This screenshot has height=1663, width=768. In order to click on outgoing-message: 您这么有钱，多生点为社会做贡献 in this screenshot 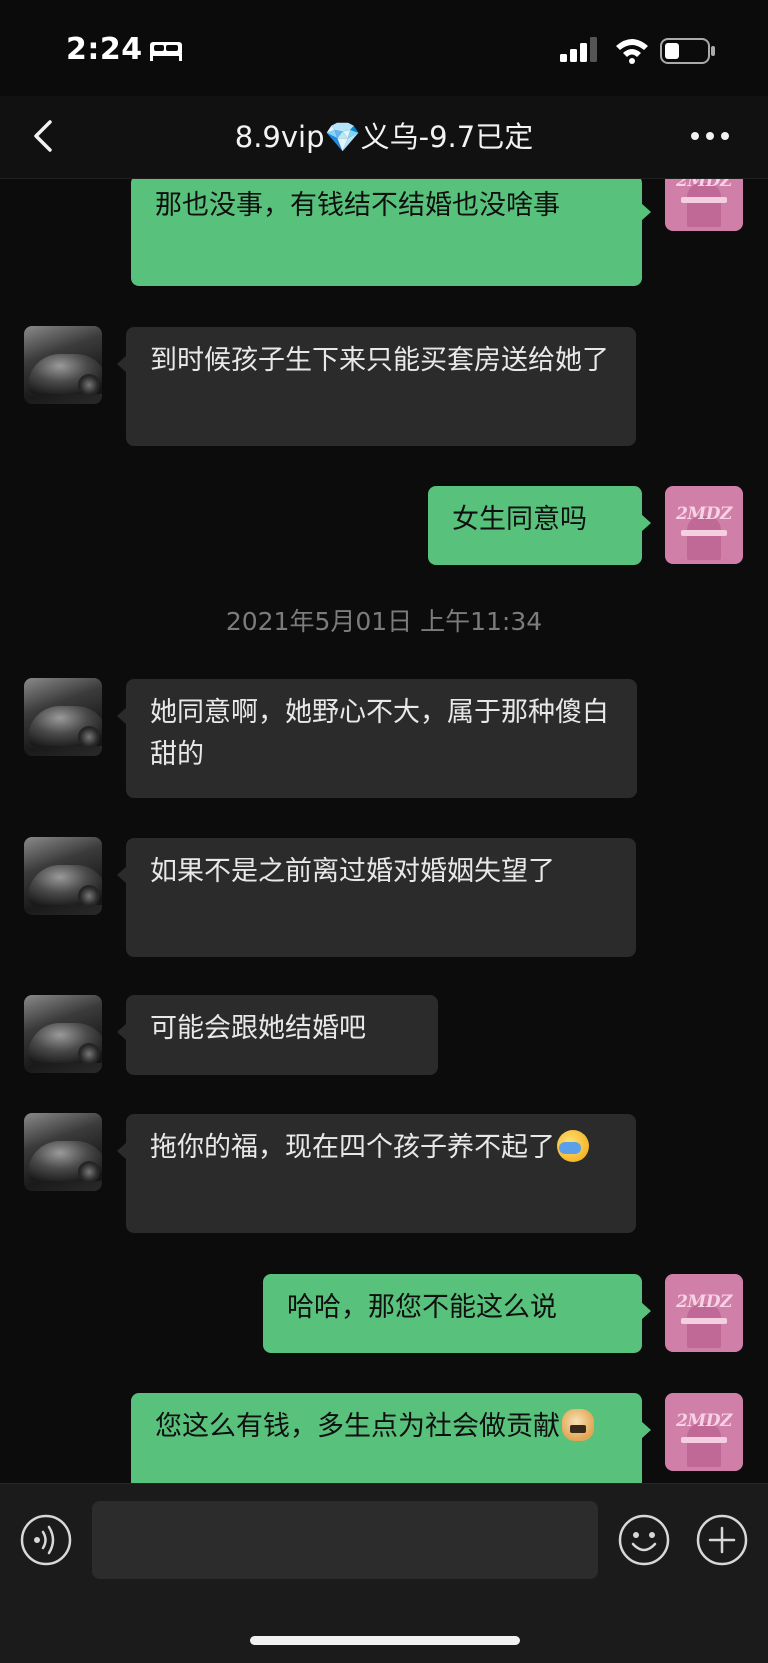, I will do `click(391, 1438)`.